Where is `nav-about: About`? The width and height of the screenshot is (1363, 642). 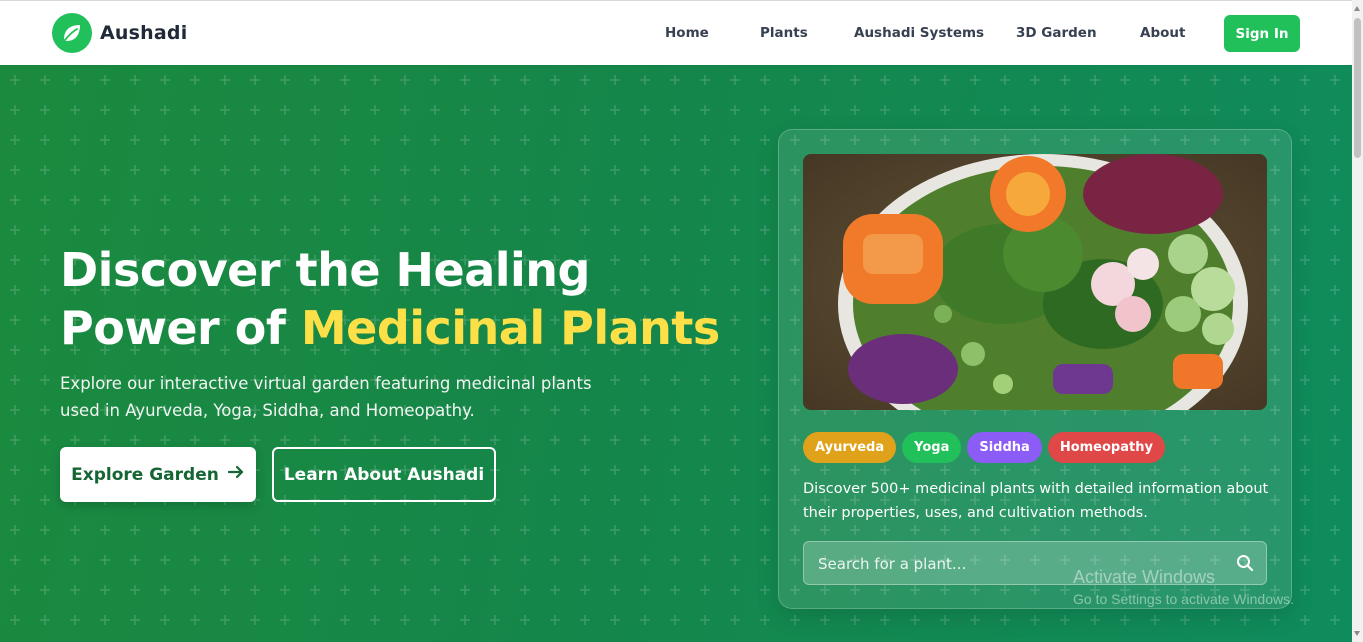
nav-about: About is located at coordinates (1162, 33).